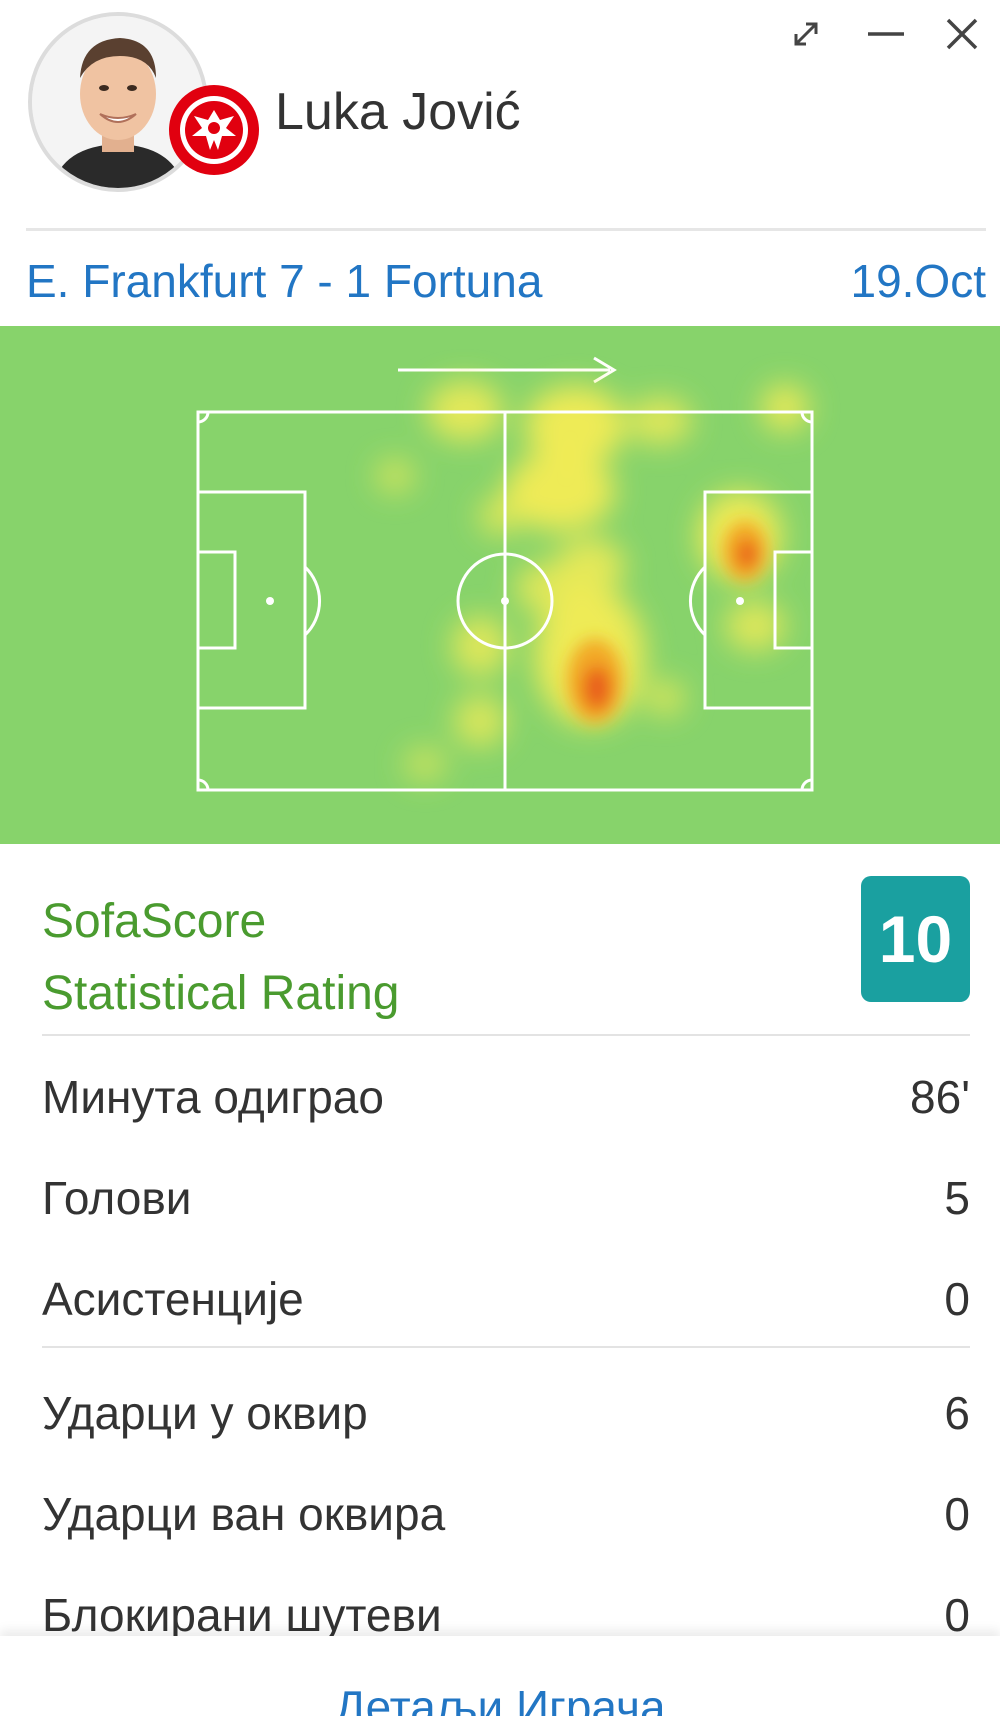  What do you see at coordinates (957, 1413) in the screenshot?
I see `stat-value: 6` at bounding box center [957, 1413].